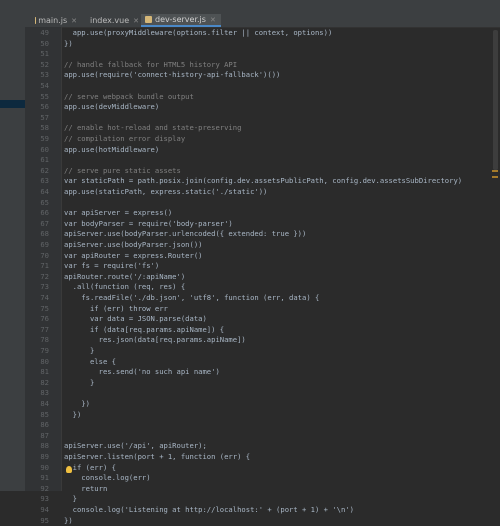 This screenshot has width=500, height=526. What do you see at coordinates (37, 54) in the screenshot?
I see `line-number: 51` at bounding box center [37, 54].